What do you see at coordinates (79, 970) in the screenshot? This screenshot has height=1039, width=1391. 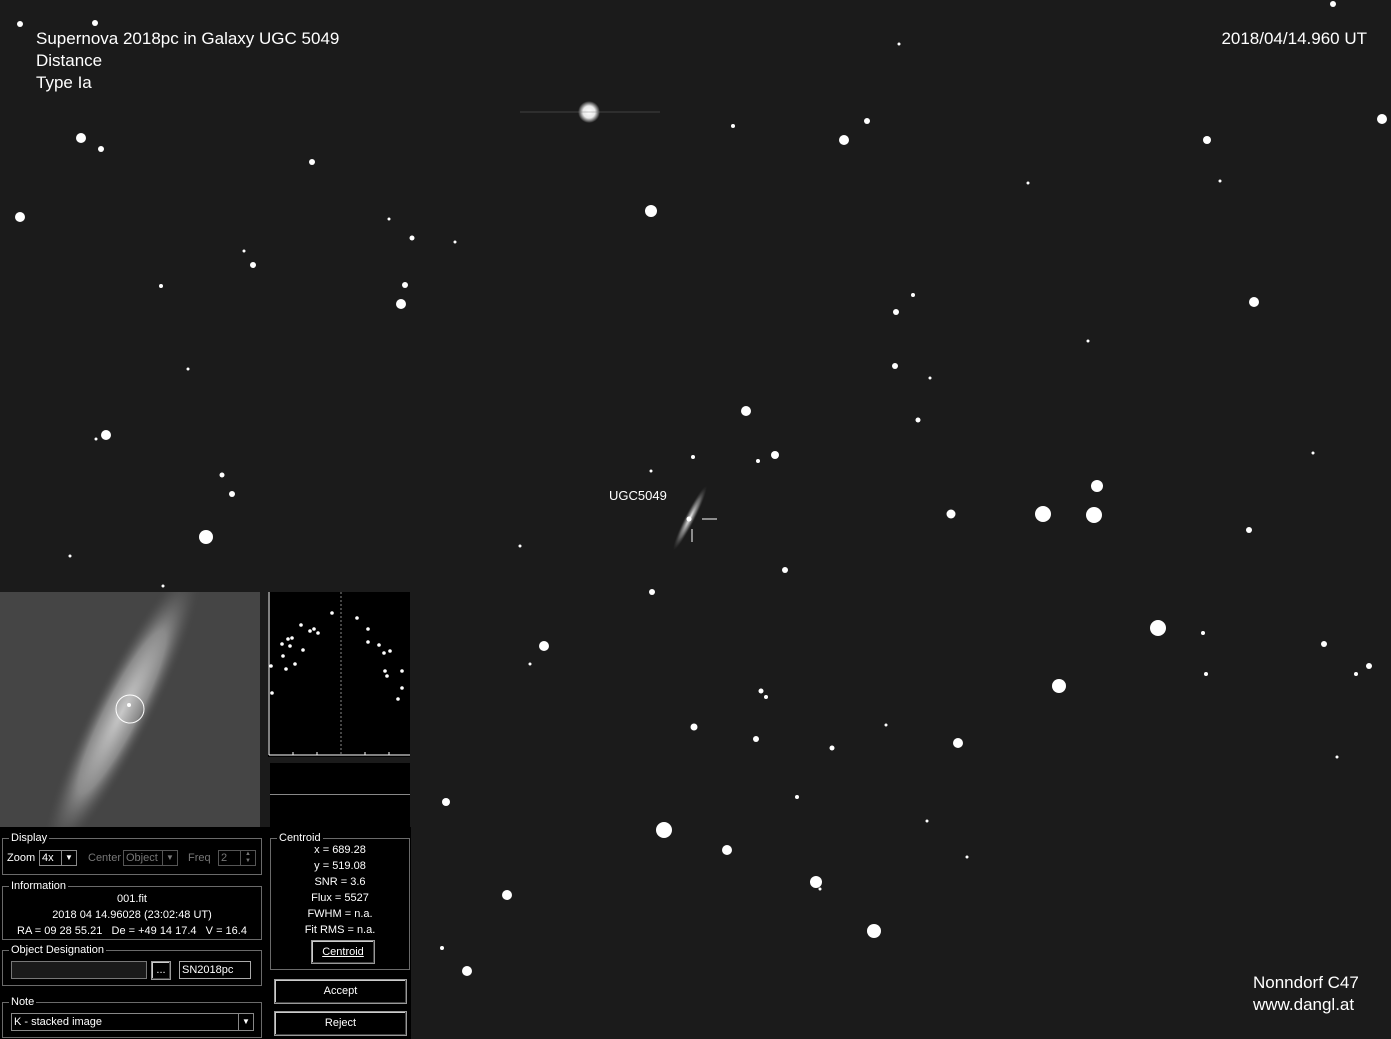 I see `designation-input` at bounding box center [79, 970].